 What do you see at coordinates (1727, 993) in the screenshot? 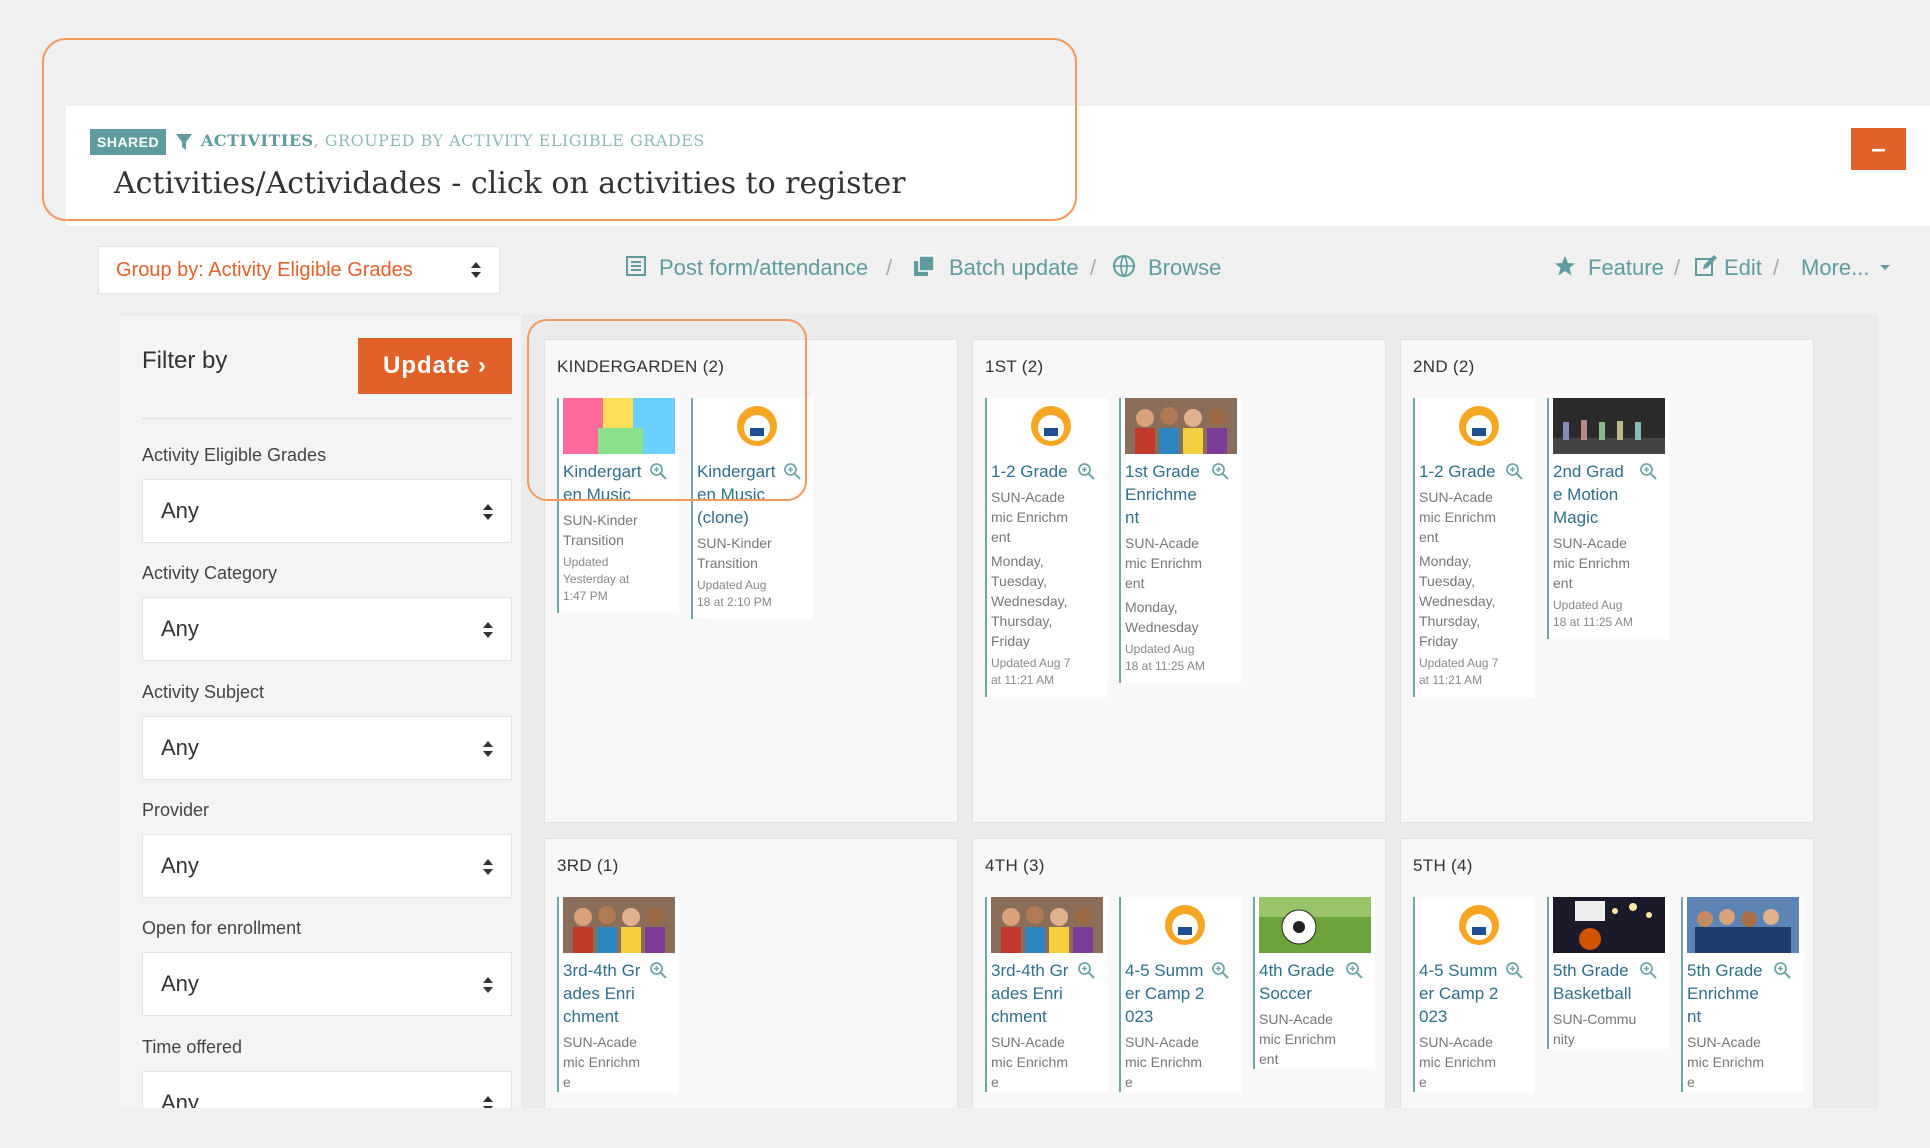
I see `activity-name: 5th Grade Enrichment` at bounding box center [1727, 993].